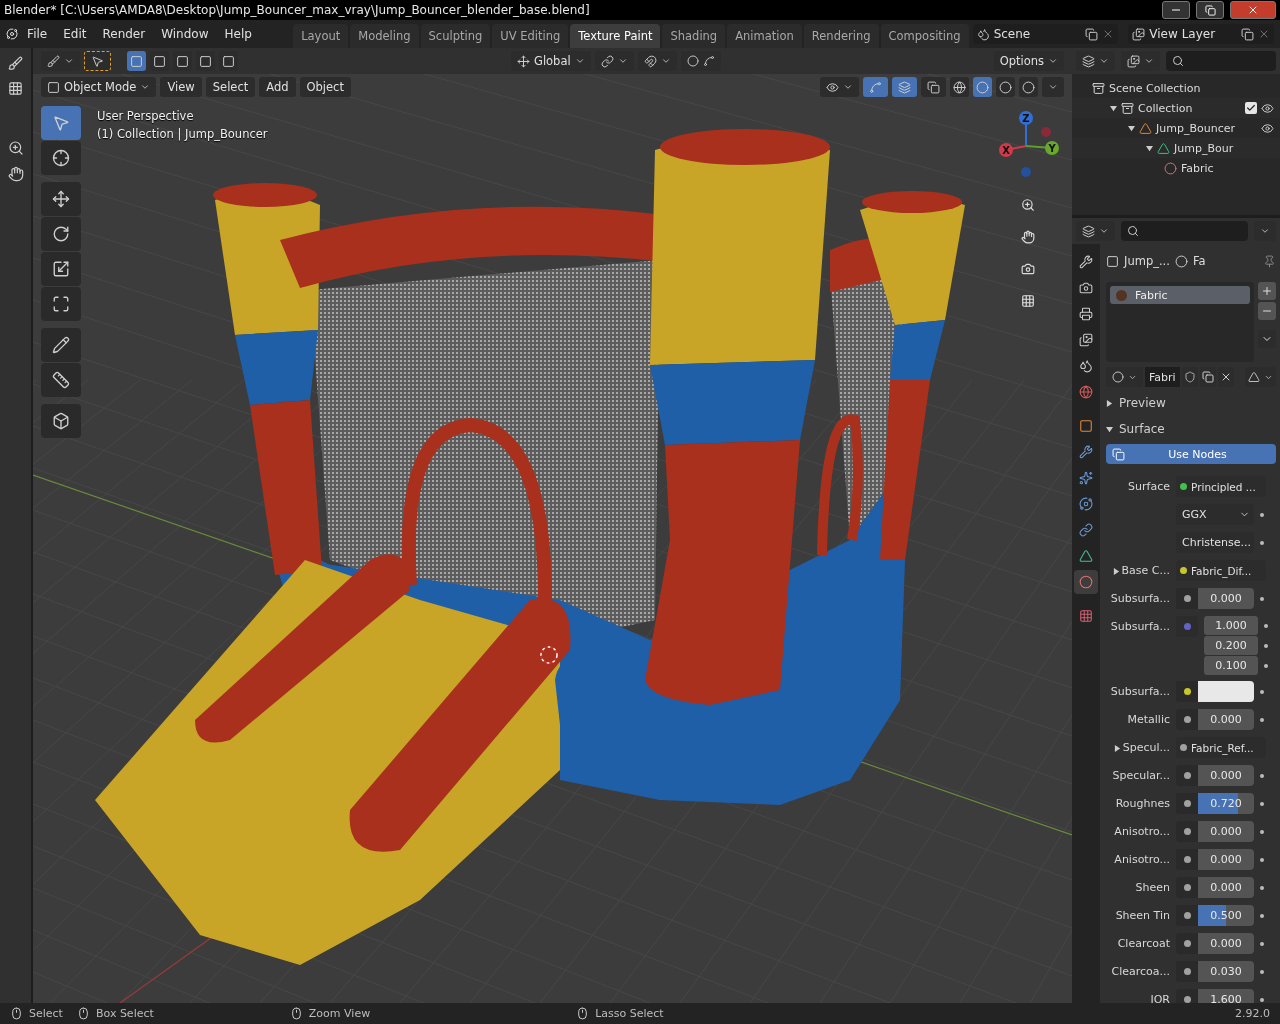 This screenshot has width=1280, height=1024. I want to click on checker-icon, so click(15, 88).